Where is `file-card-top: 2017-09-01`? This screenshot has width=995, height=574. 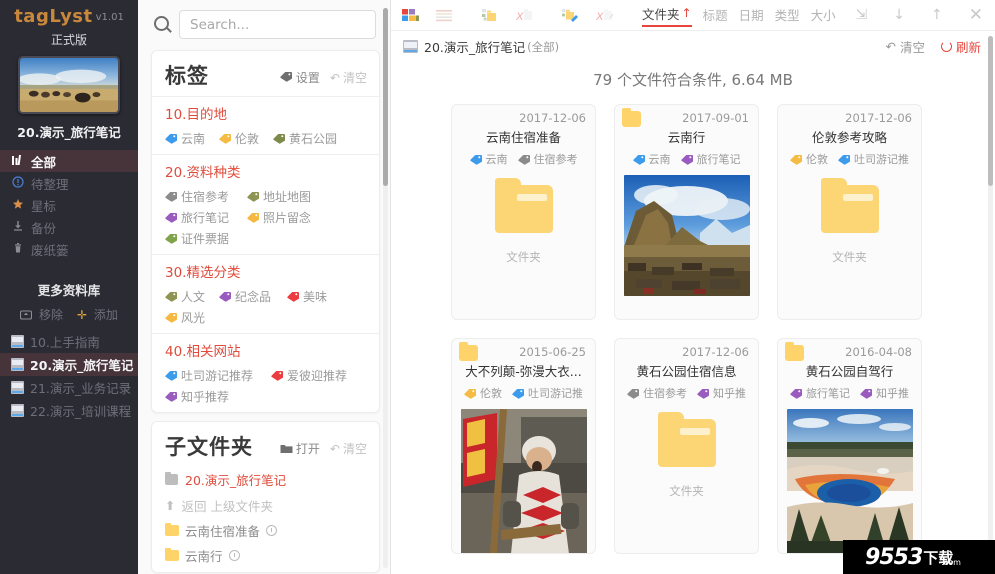 file-card-top: 2017-09-01 is located at coordinates (686, 116).